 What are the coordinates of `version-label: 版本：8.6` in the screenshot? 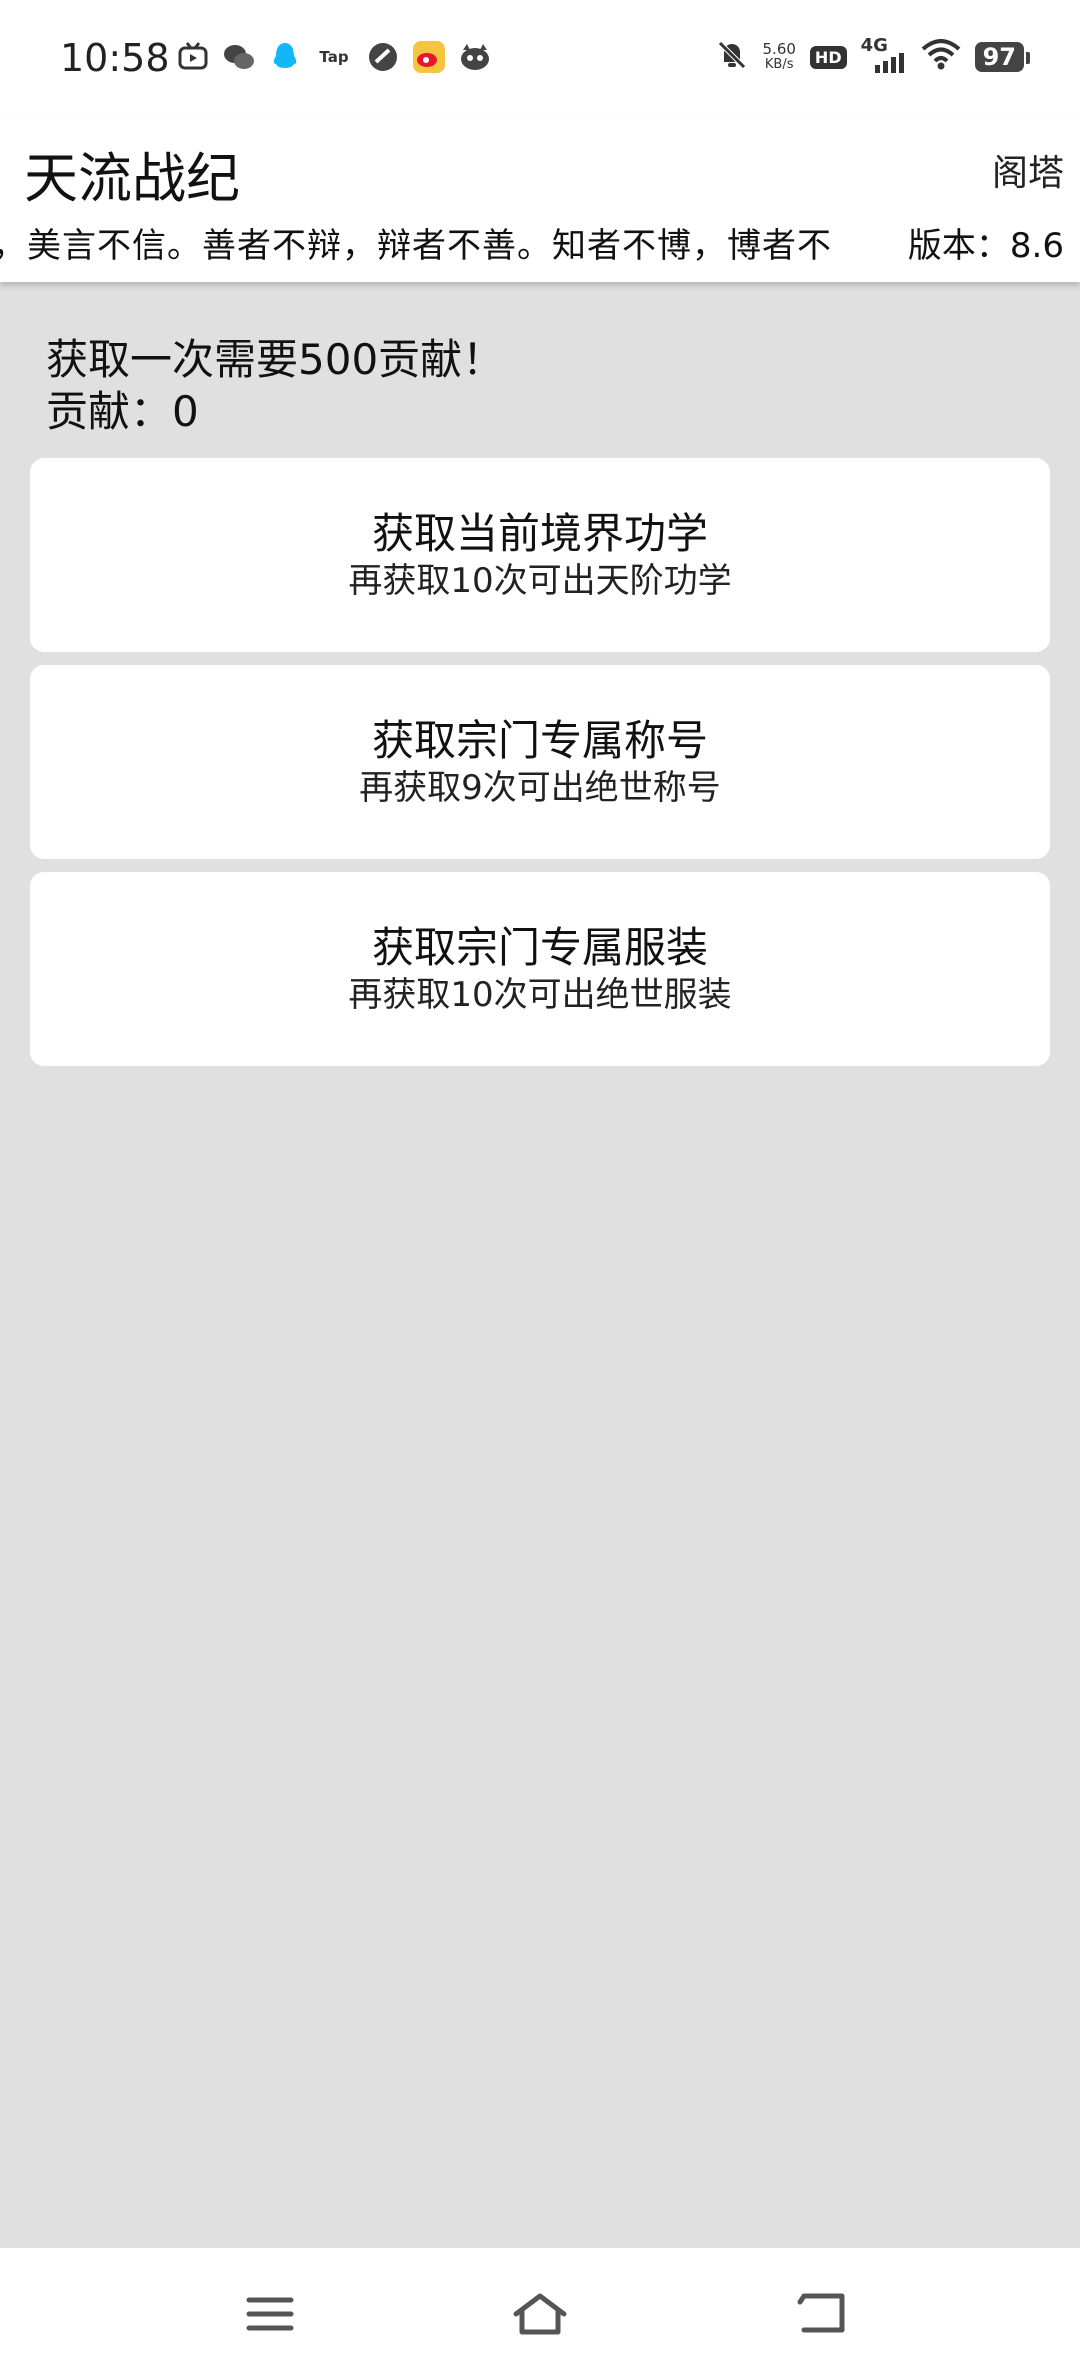 It's located at (983, 242).